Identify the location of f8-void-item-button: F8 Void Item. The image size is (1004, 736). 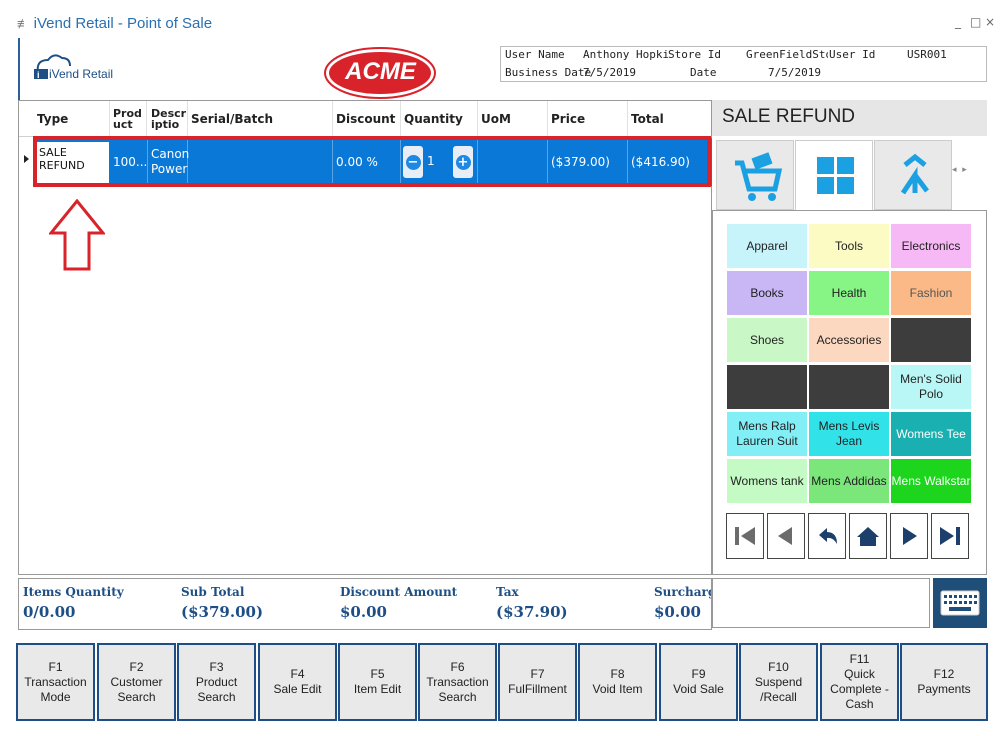
(617, 682).